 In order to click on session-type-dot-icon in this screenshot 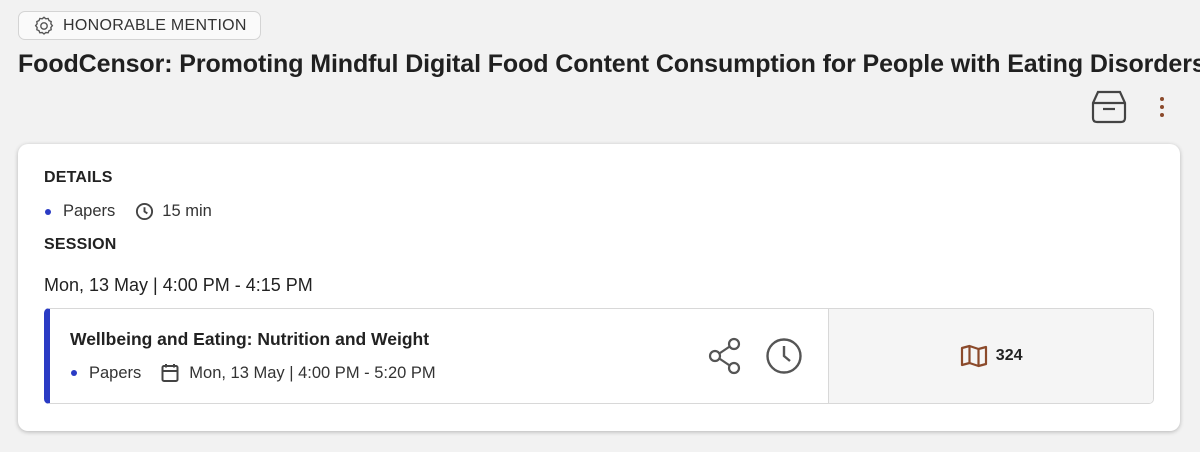, I will do `click(74, 373)`.